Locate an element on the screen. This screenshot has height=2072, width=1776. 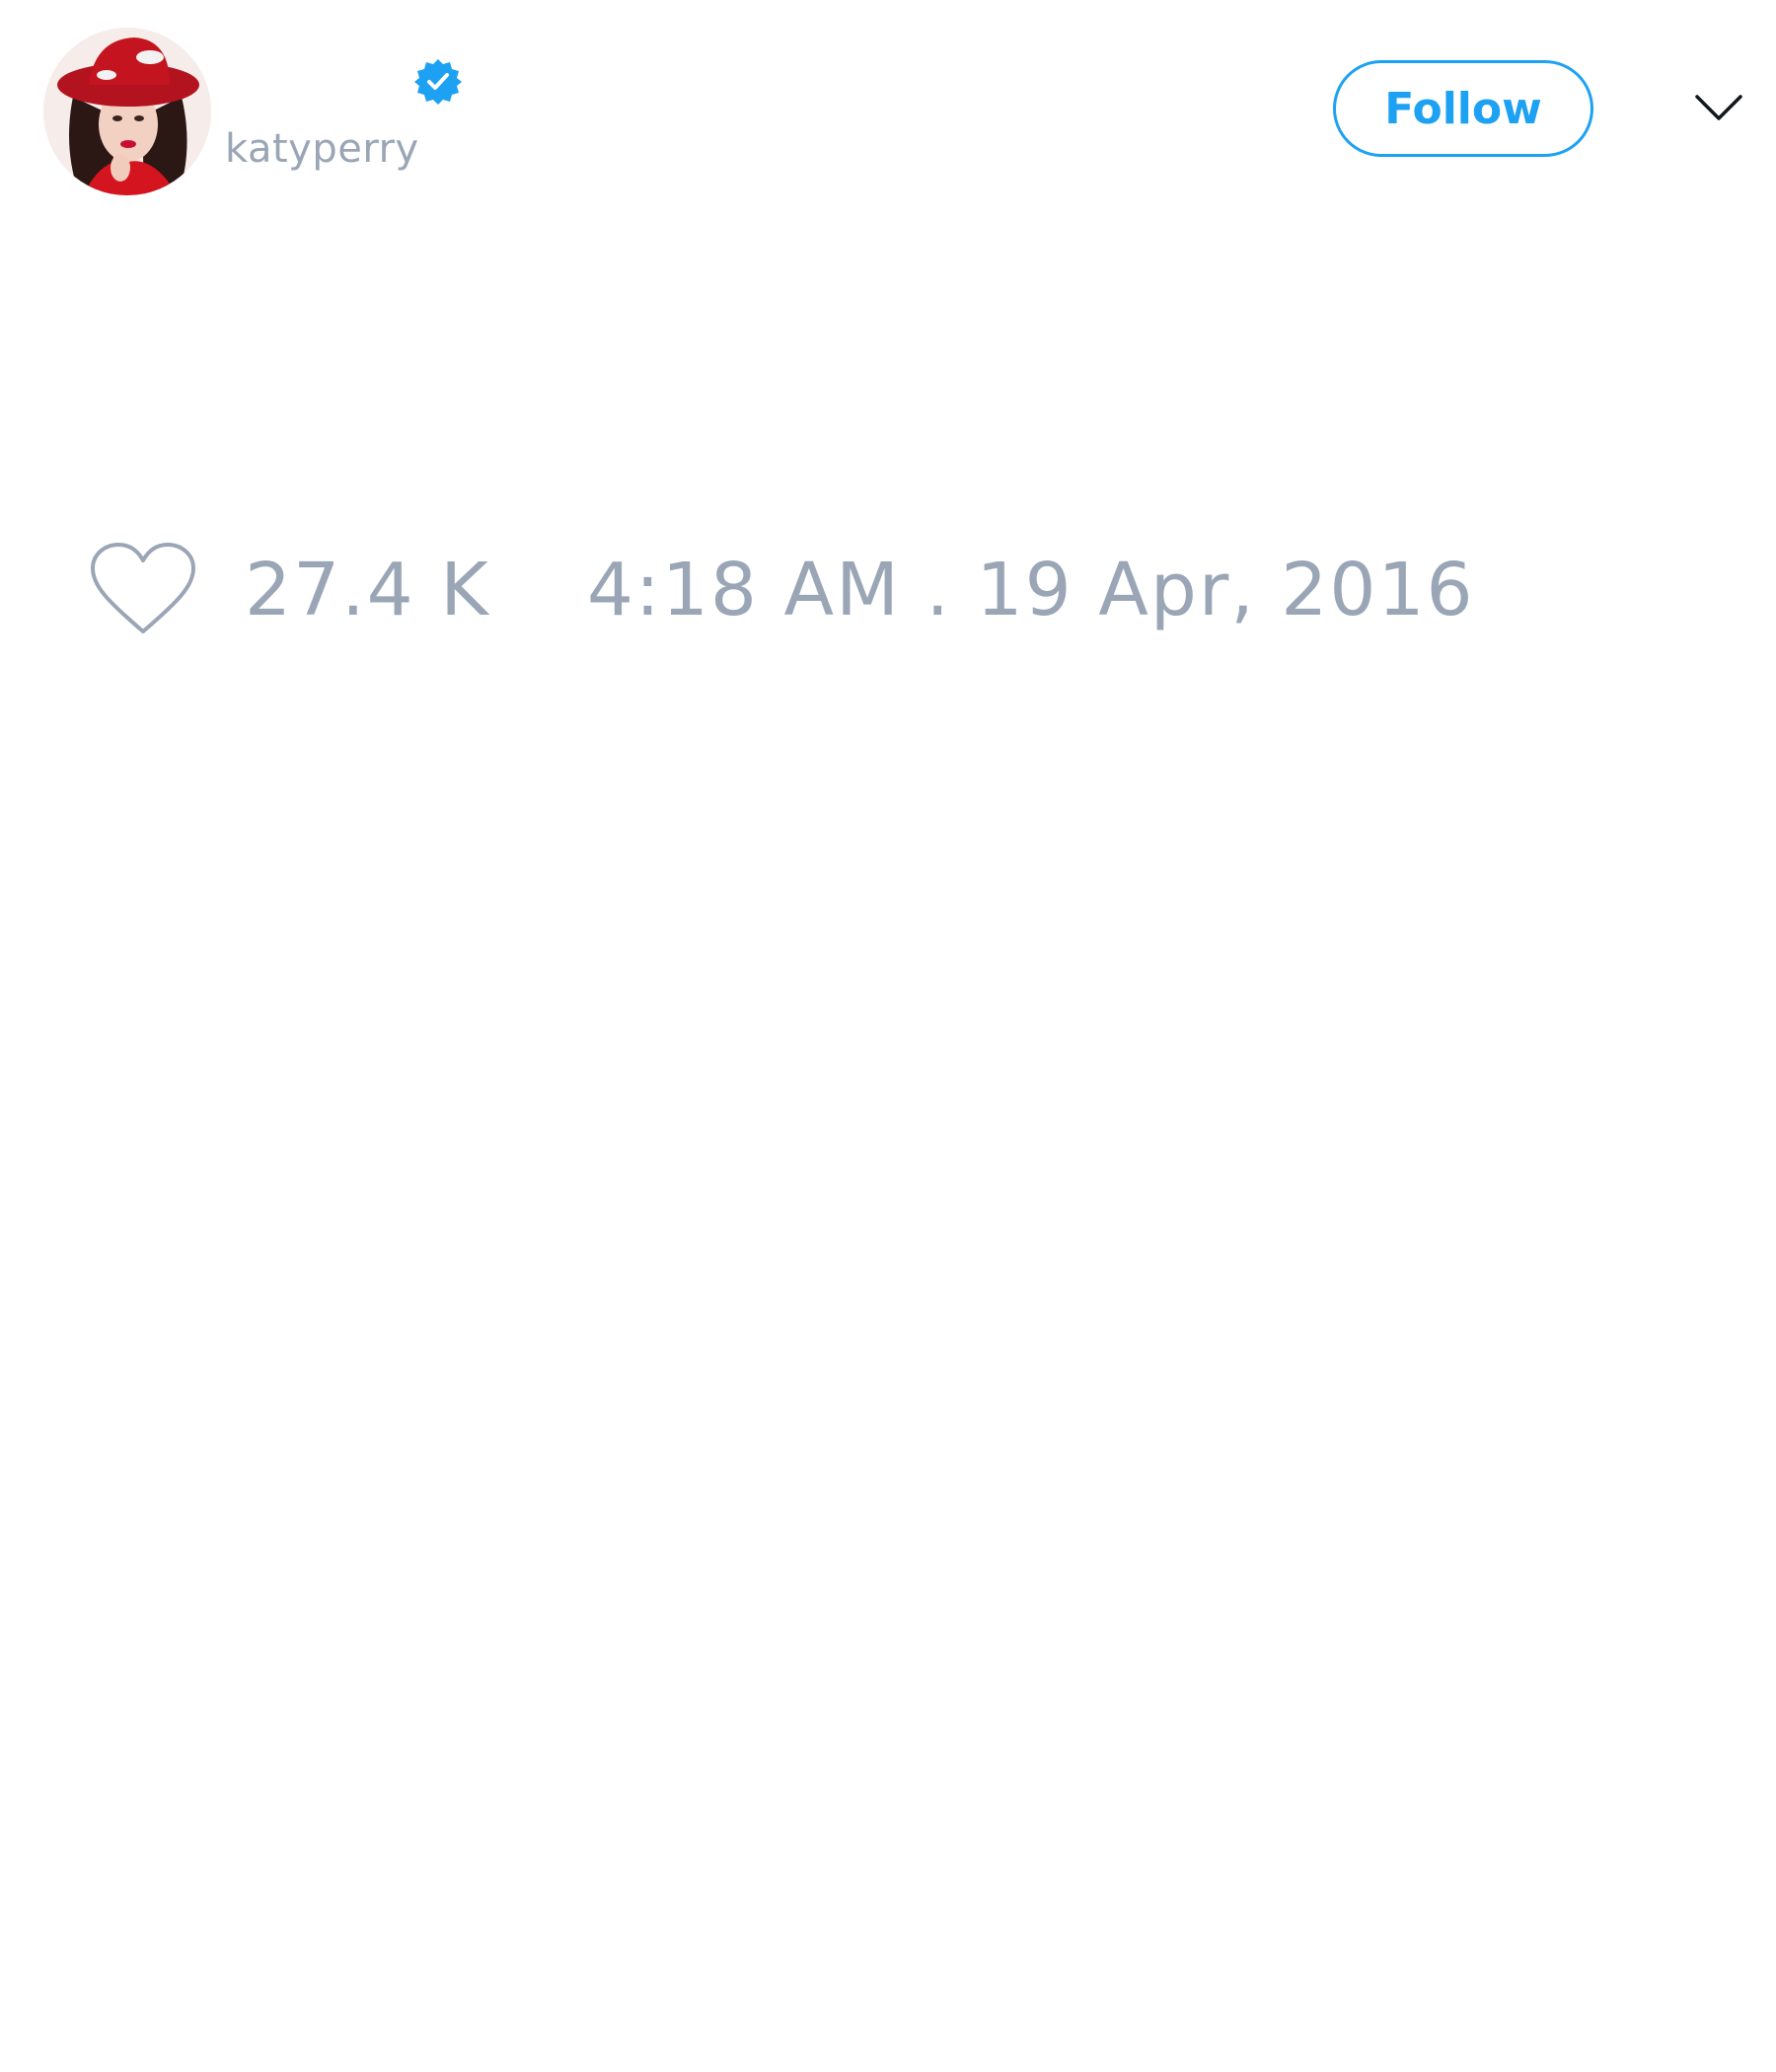
tweet-header: katyperry Follow is located at coordinates (888, 114).